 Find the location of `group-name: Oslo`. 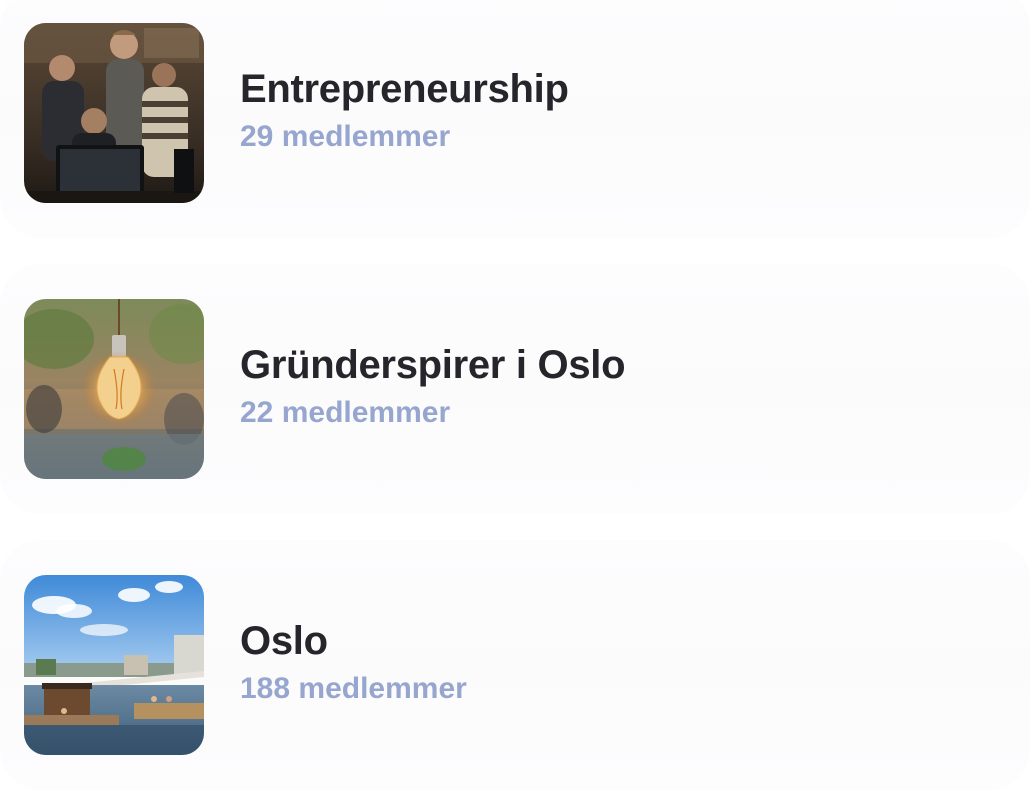

group-name: Oslo is located at coordinates (284, 641).